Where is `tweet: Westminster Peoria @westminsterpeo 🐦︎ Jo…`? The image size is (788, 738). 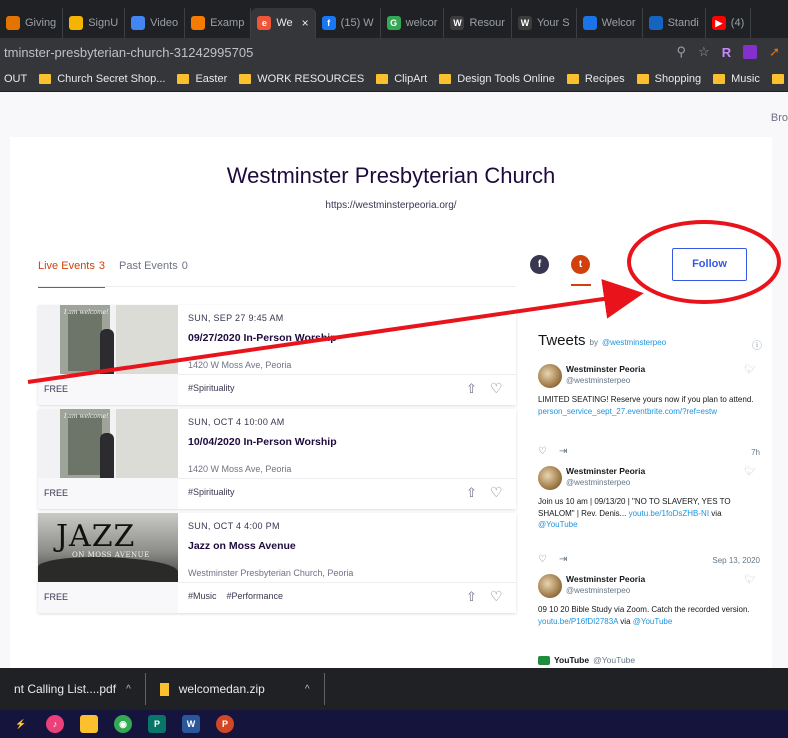 tweet: Westminster Peoria @westminsterpeo 🐦︎ Jo… is located at coordinates (649, 518).